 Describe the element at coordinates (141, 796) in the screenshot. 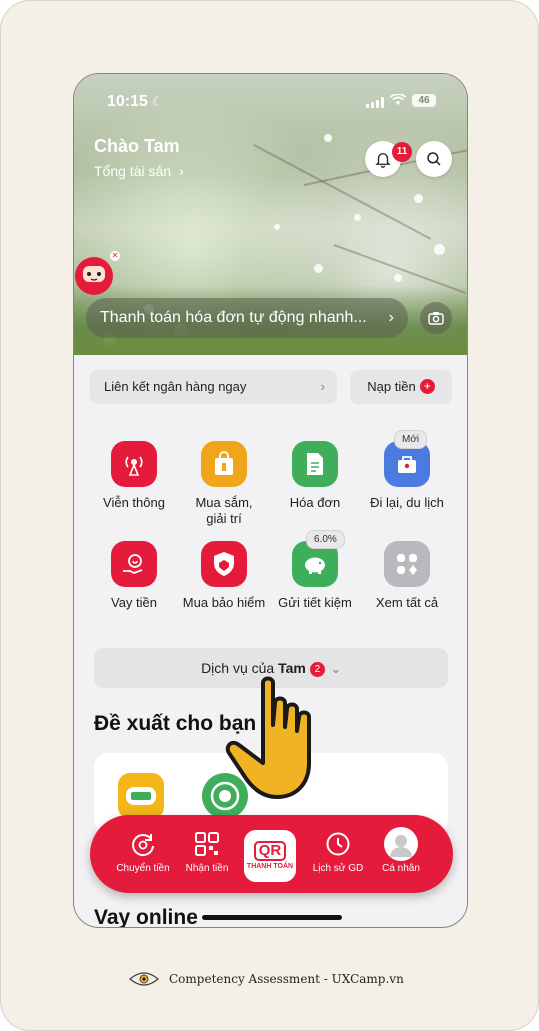

I see `game-app-icon` at that location.